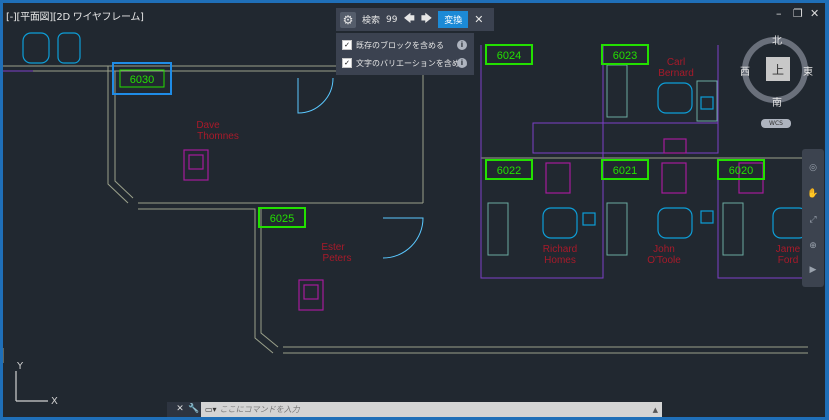 Image resolution: width=829 pixels, height=420 pixels. What do you see at coordinates (560, 249) in the screenshot?
I see `name-first: Richard` at bounding box center [560, 249].